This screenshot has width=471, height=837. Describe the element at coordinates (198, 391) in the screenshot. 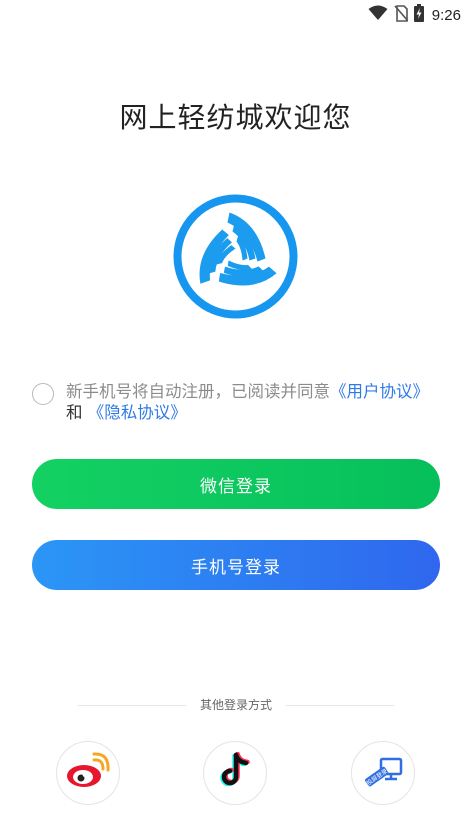

I see `agreement-prefix: 新手机号将自动注册，已阅读并同意` at that location.